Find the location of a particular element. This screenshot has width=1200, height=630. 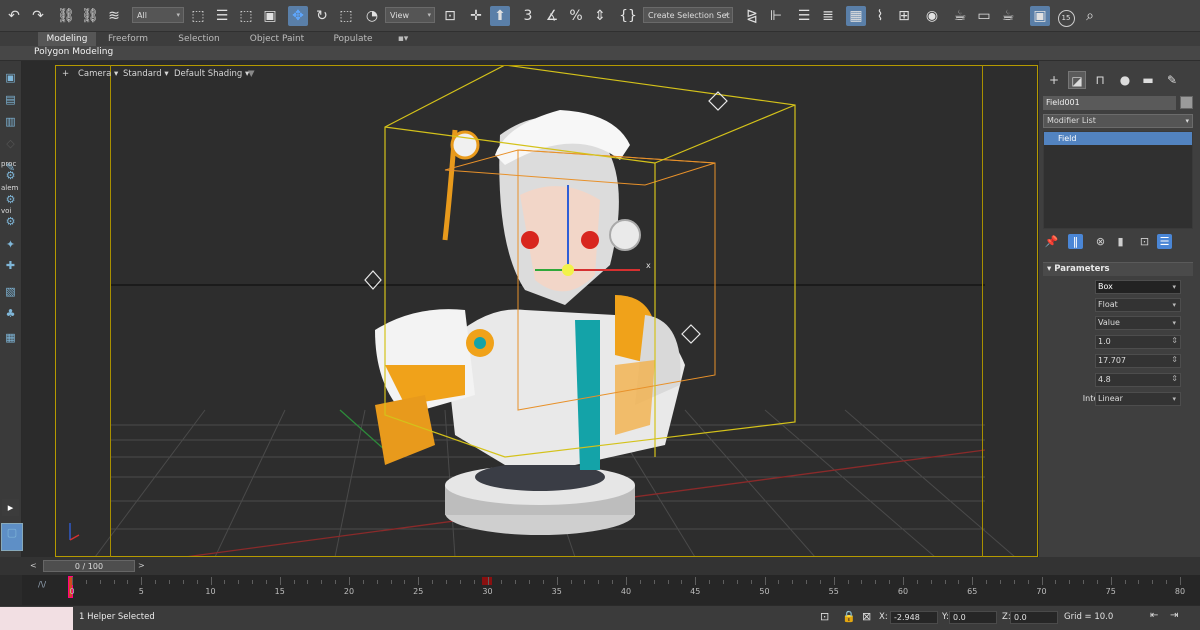

undo-icon: ↶ is located at coordinates (14, 16).